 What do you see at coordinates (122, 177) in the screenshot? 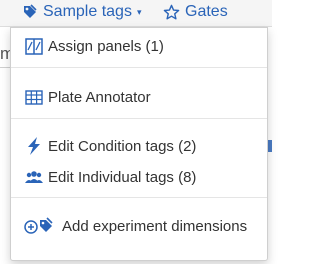
I see `menu-item-label: Edit Individual tags (8)` at bounding box center [122, 177].